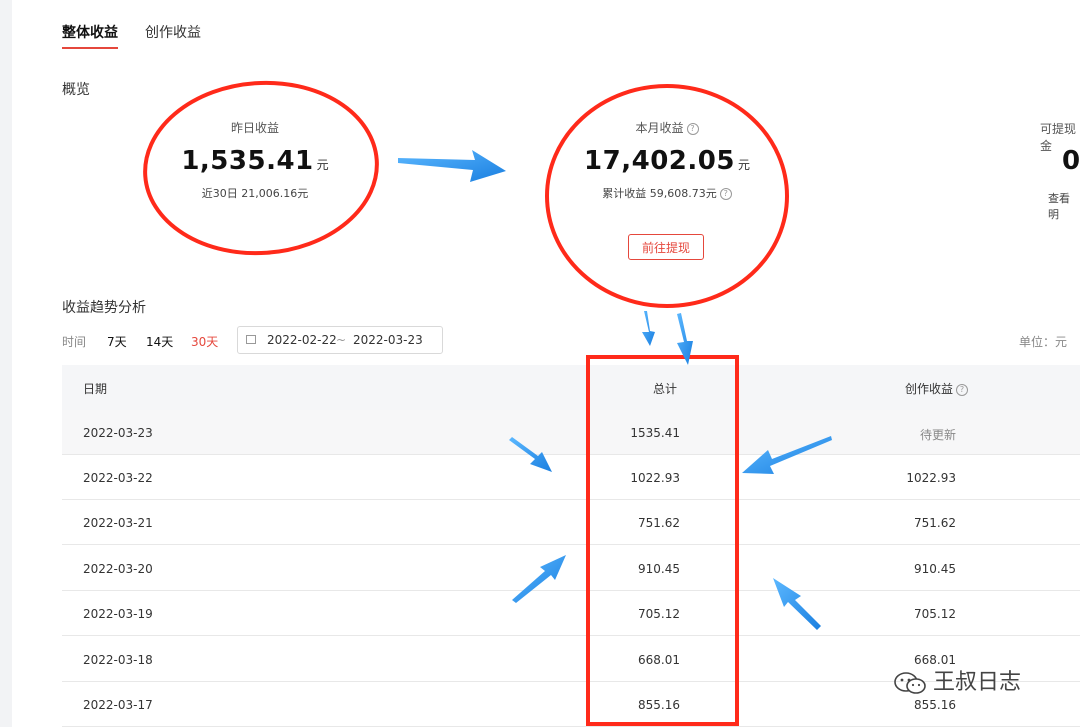 The width and height of the screenshot is (1080, 727). I want to click on withdrawable-value: 0, so click(1071, 161).